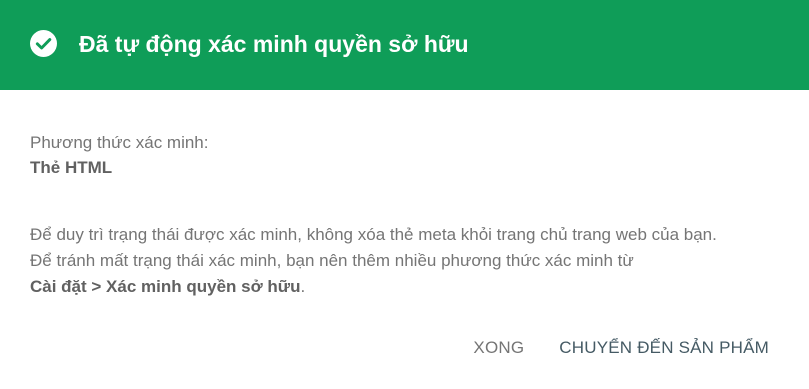 The height and width of the screenshot is (389, 809). What do you see at coordinates (165, 286) in the screenshot?
I see `settings-path: Cài đặt > Xác minh quyền sở hữu` at bounding box center [165, 286].